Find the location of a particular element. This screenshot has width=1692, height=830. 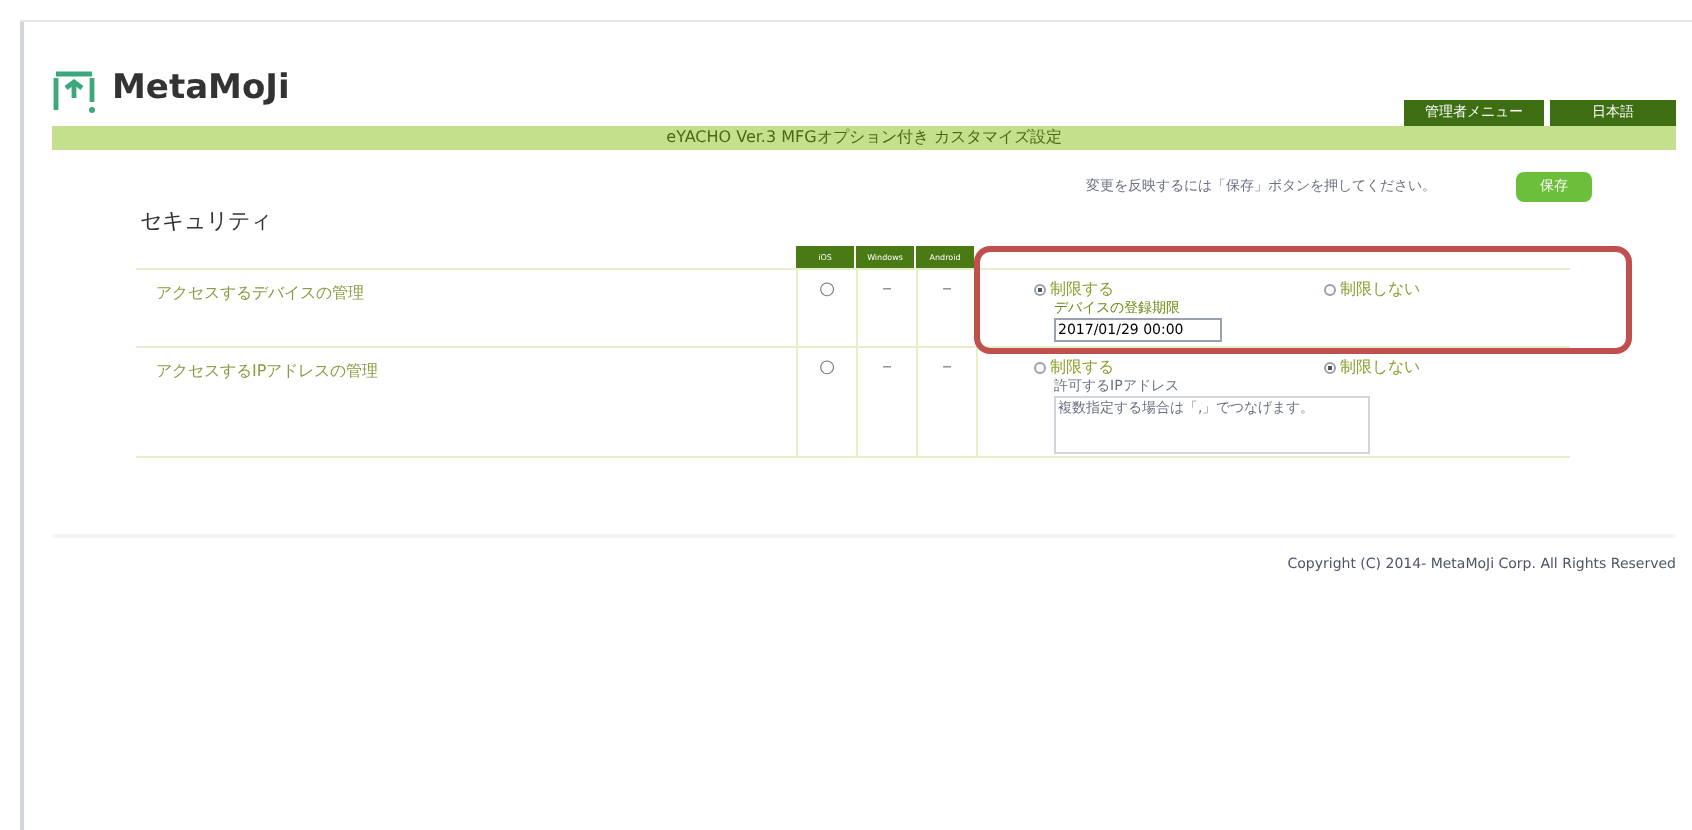

section-title: セキュリティ is located at coordinates (207, 222).